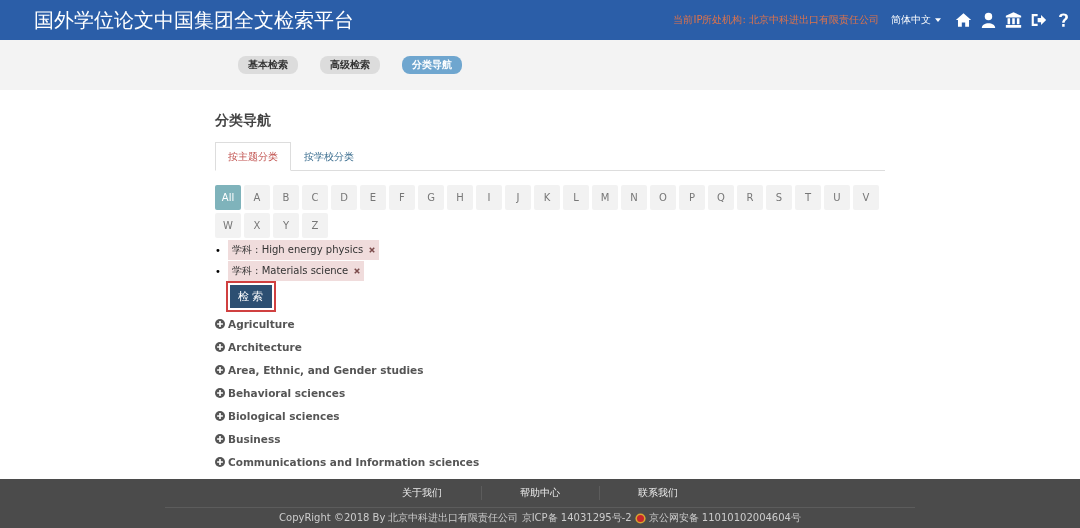 The width and height of the screenshot is (1080, 528). I want to click on letter-button: M, so click(605, 197).